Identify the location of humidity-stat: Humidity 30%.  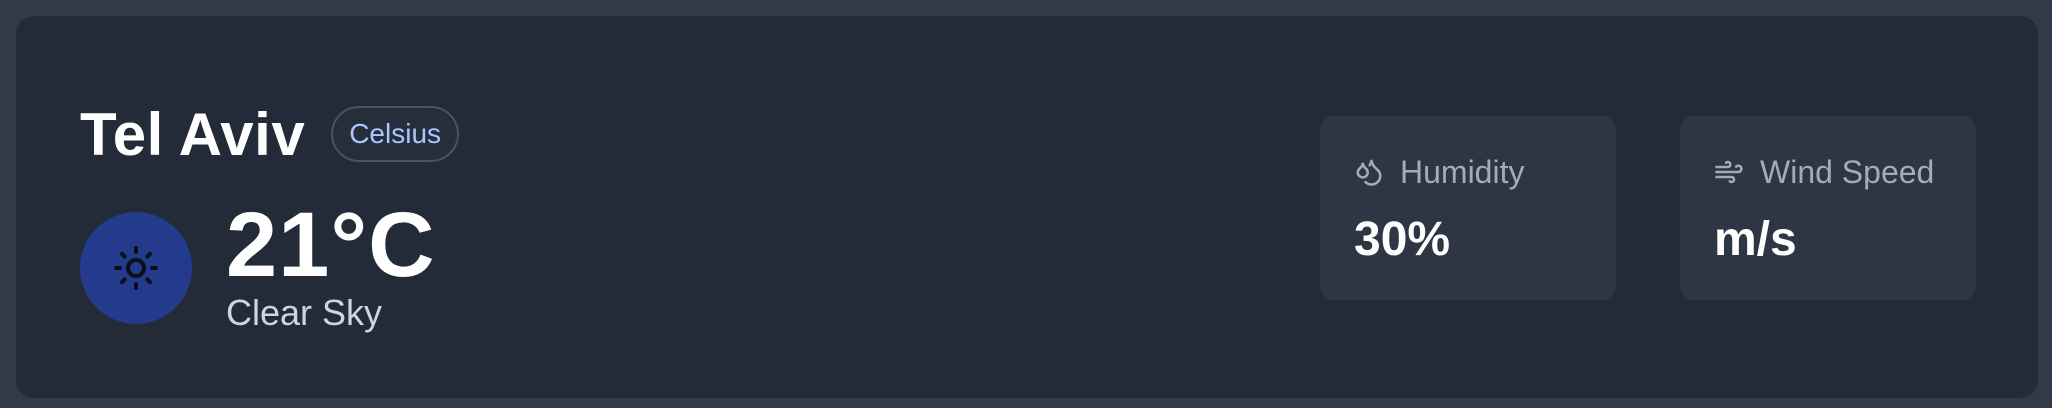
(1468, 208).